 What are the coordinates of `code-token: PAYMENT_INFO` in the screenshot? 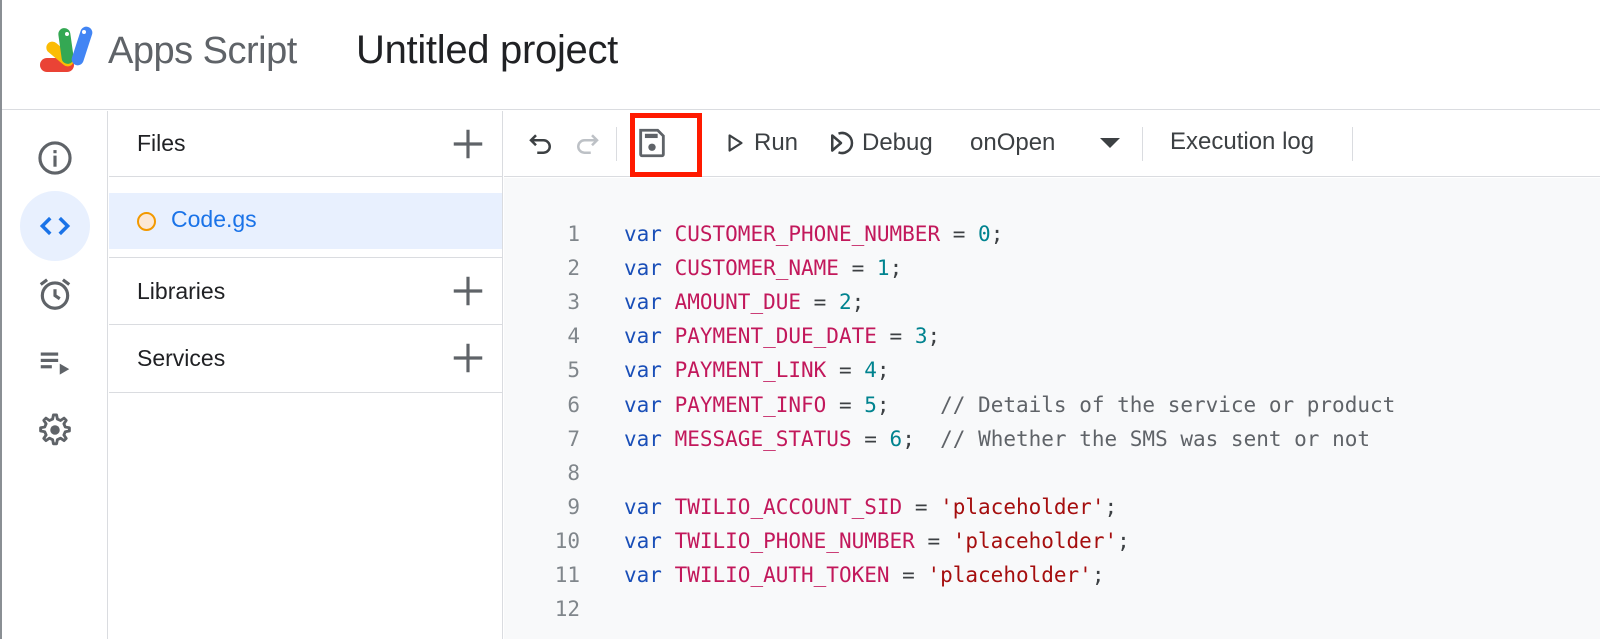 It's located at (750, 404).